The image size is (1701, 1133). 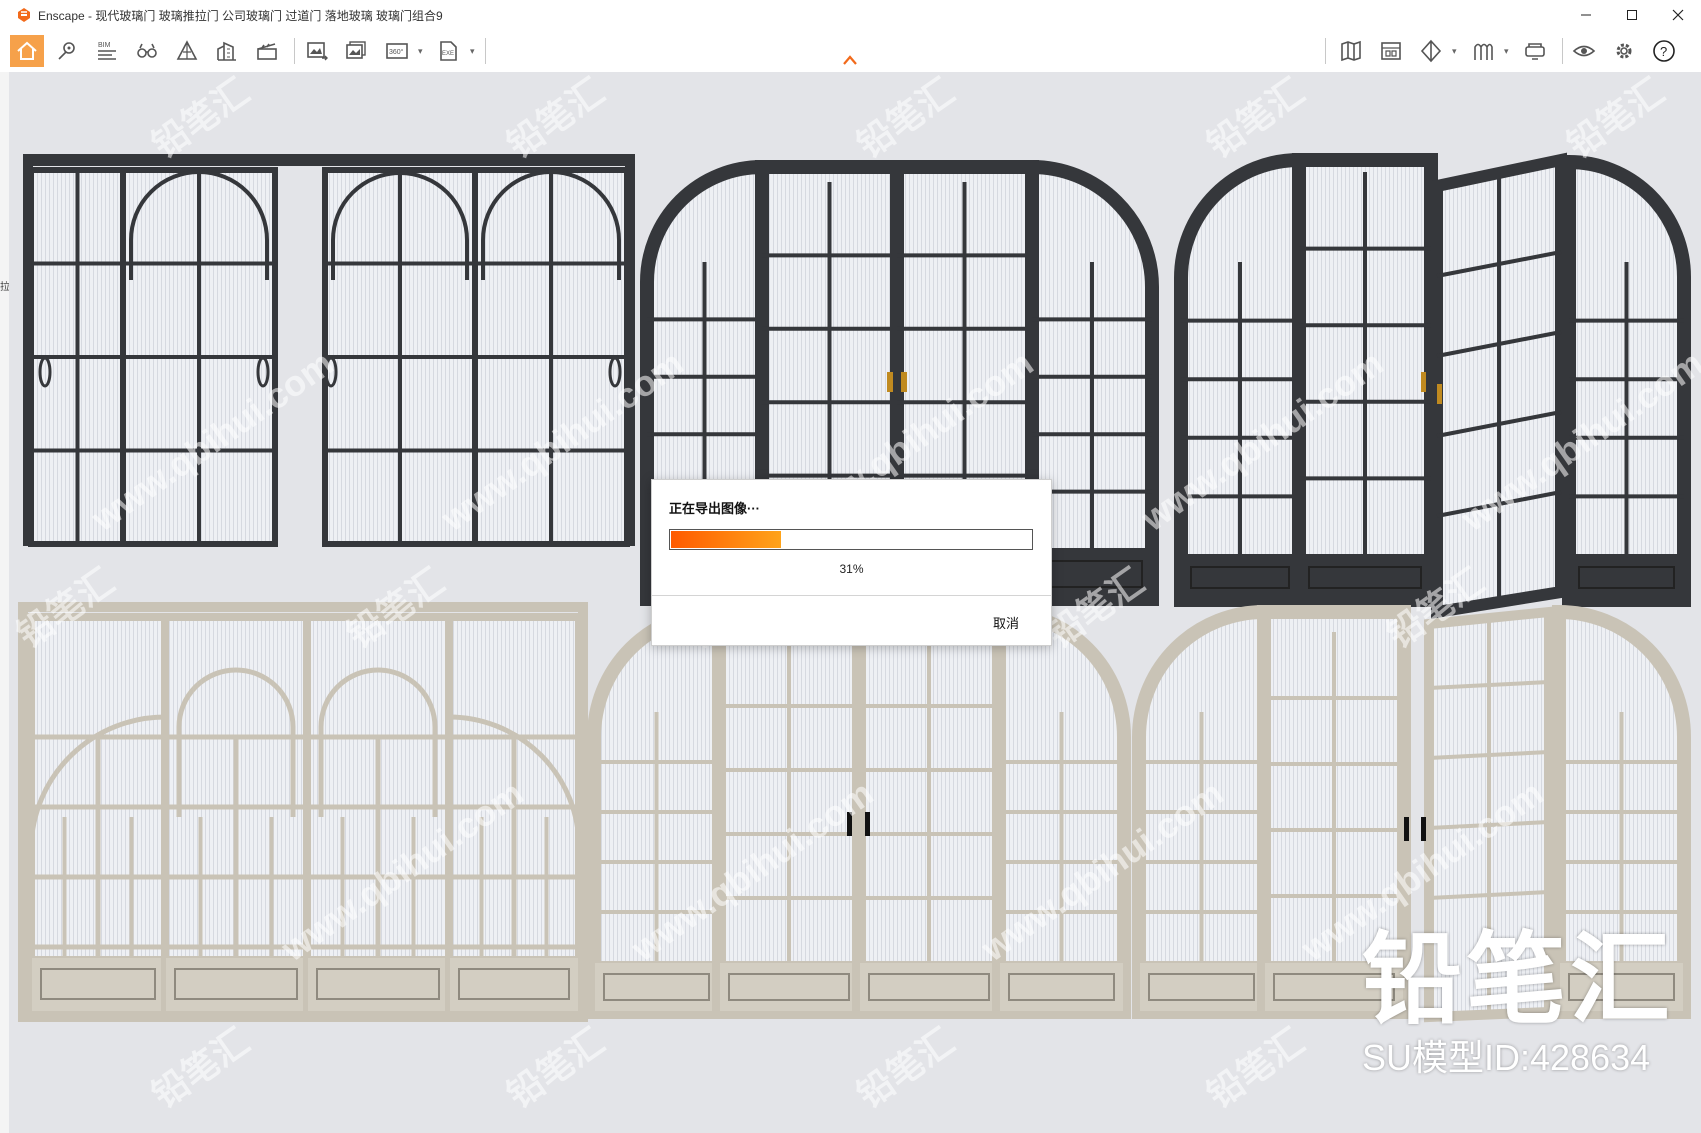 I want to click on collapse-toolbar-chevron-icon, so click(x=850, y=60).